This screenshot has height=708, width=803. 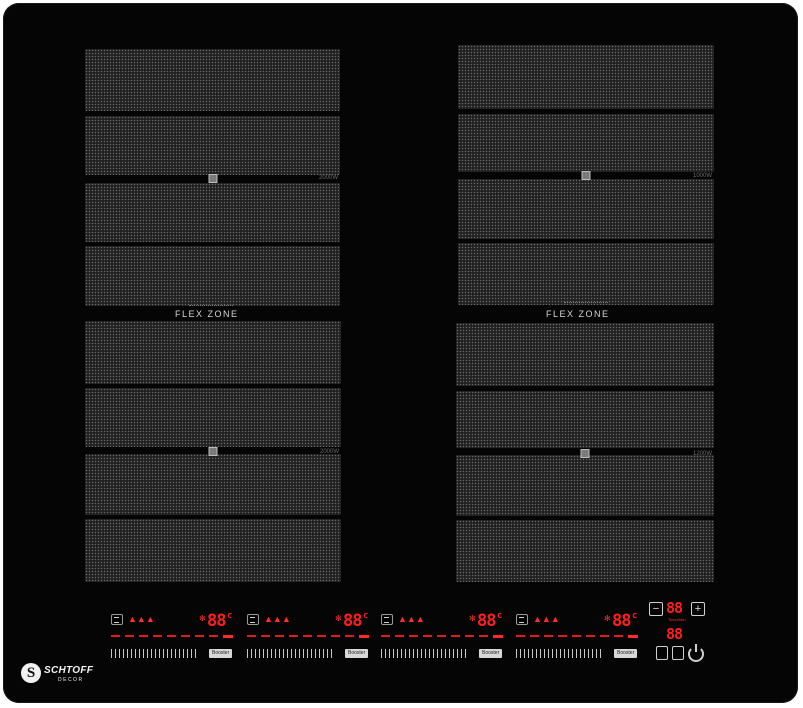 I want to click on brand-subtitle: DECOR, so click(x=71, y=680).